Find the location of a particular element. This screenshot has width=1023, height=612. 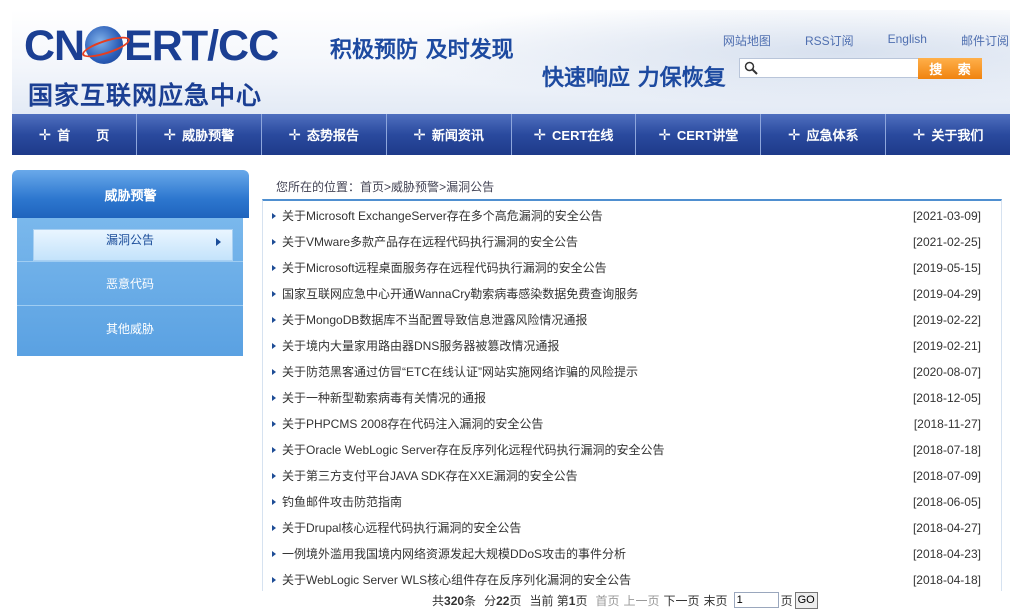

list-item: 钓鱼邮件攻击防范指南 [2018-06-05] is located at coordinates (632, 504).